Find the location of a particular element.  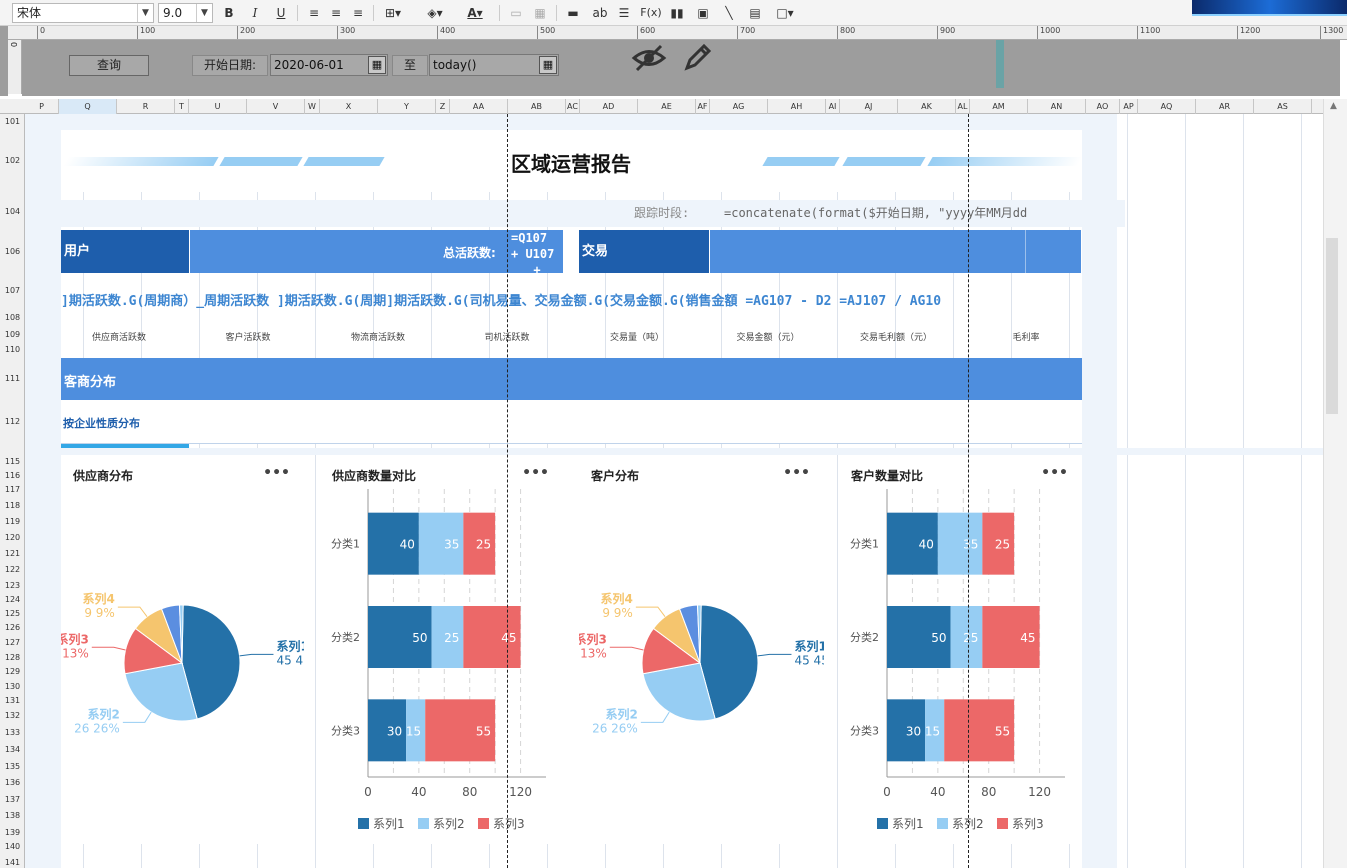

column-header: AP is located at coordinates (1129, 106).